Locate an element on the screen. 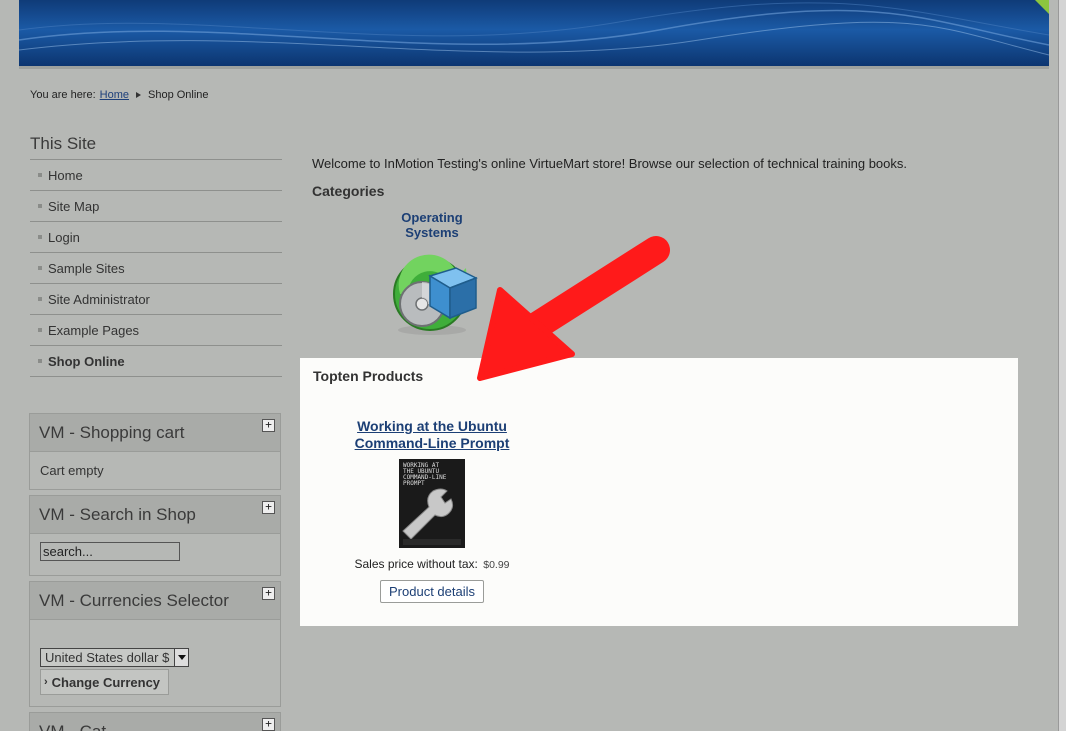 Image resolution: width=1066 pixels, height=731 pixels. product-details-button: Product details is located at coordinates (432, 591).